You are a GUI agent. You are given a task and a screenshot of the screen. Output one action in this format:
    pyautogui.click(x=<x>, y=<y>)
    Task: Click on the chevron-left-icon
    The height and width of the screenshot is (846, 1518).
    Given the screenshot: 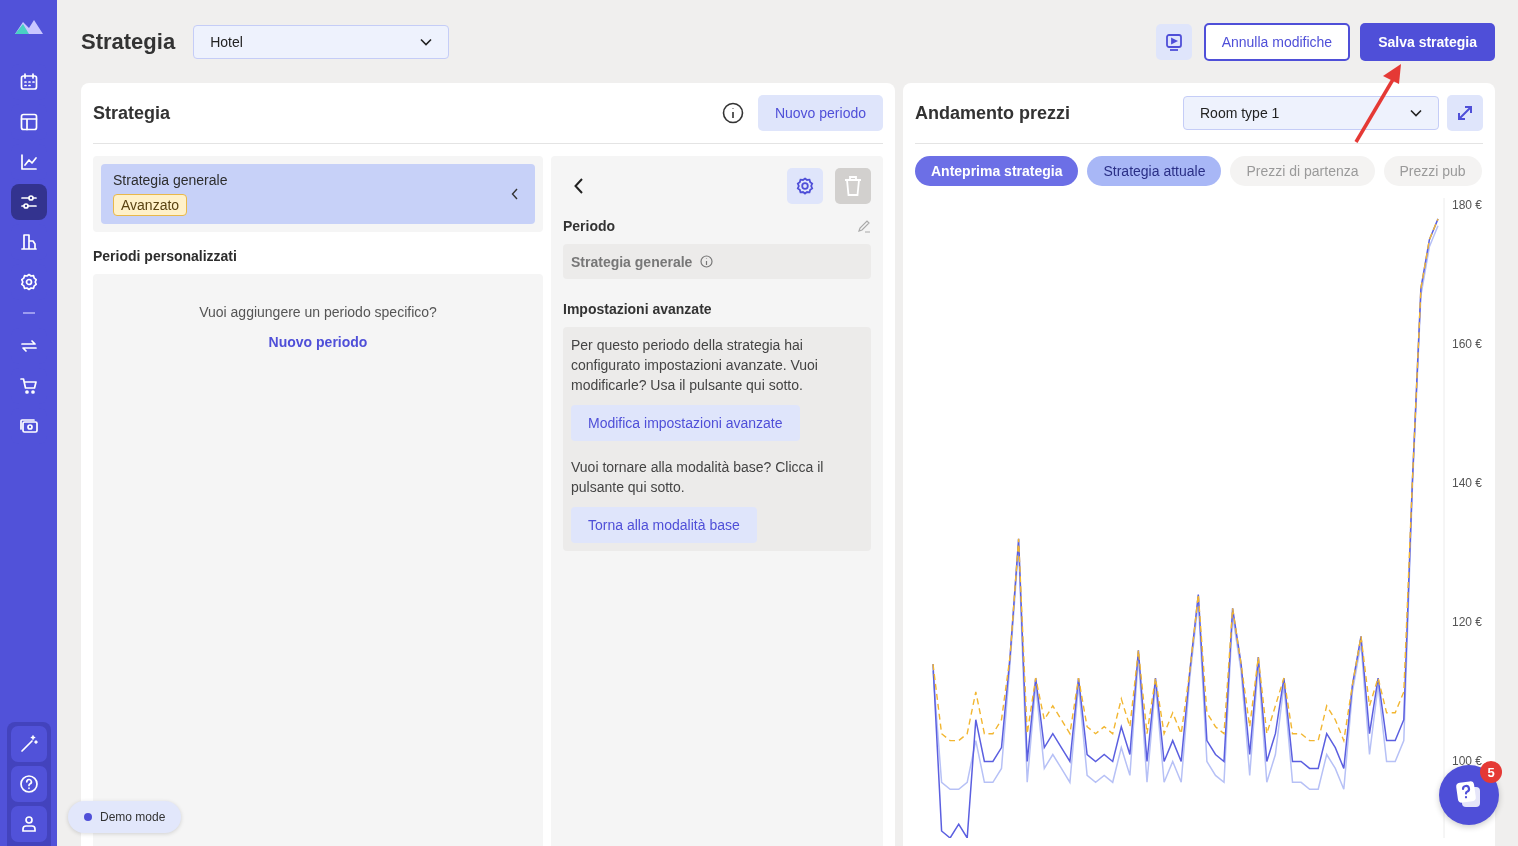 What is the action you would take?
    pyautogui.click(x=515, y=194)
    